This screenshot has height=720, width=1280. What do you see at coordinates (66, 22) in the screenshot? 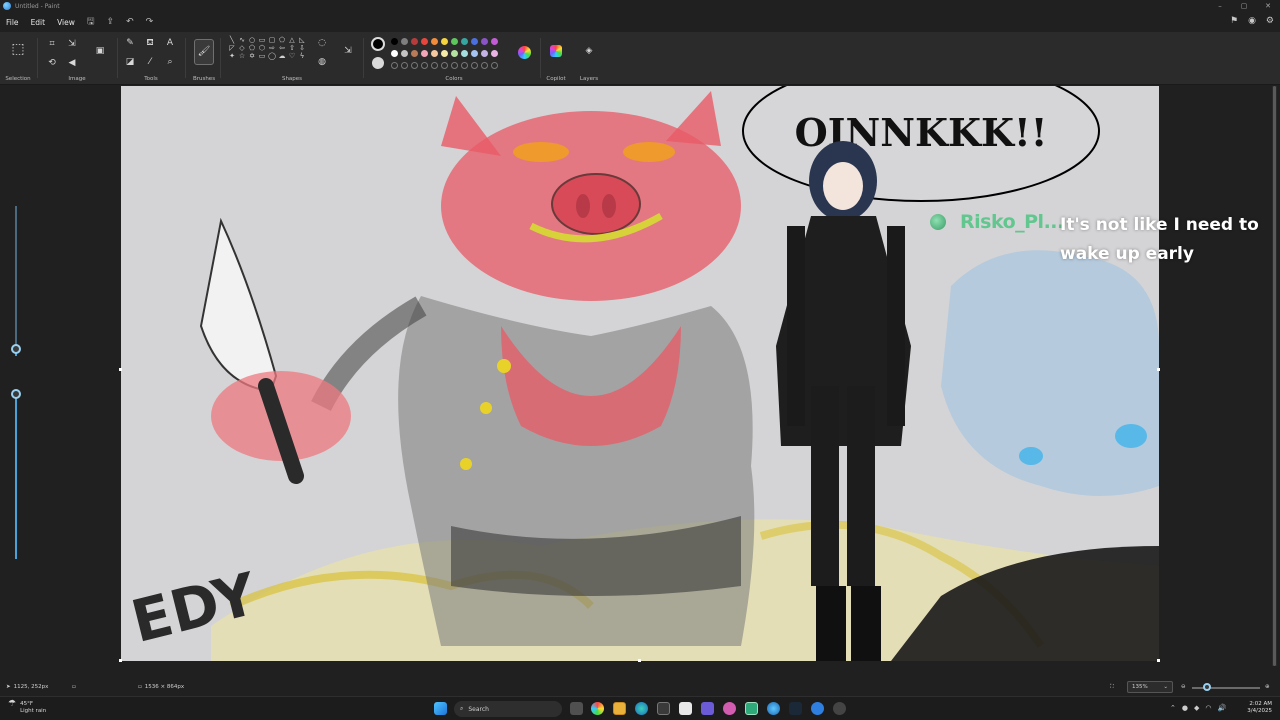
I see `menu-view: View` at bounding box center [66, 22].